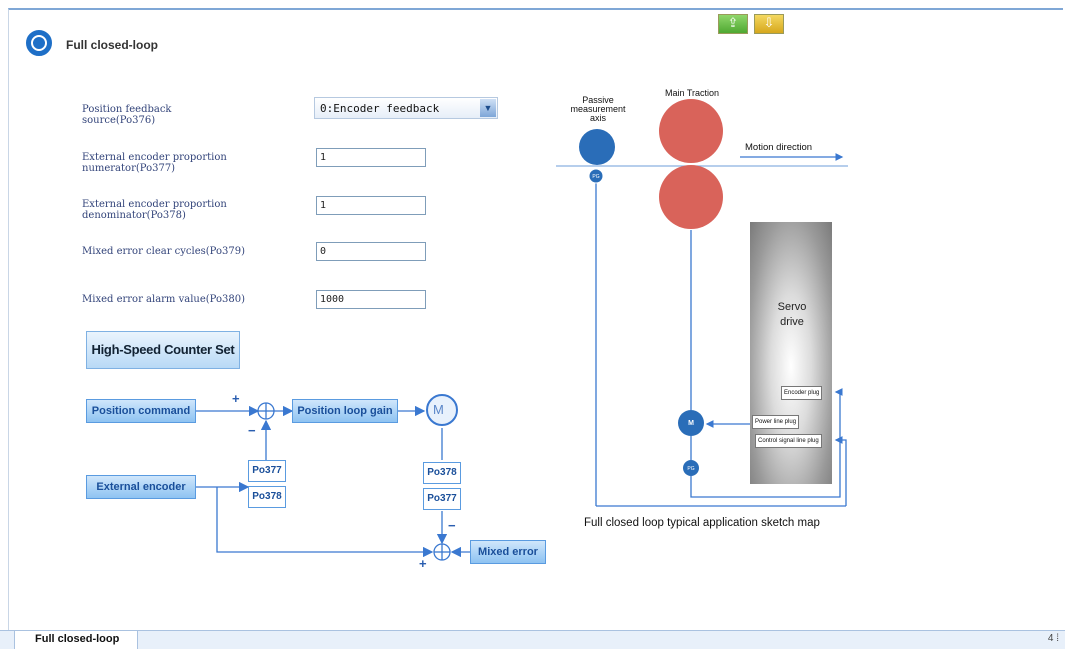 The height and width of the screenshot is (649, 1065). I want to click on position-loop-gain-block: Position loop gain, so click(345, 411).